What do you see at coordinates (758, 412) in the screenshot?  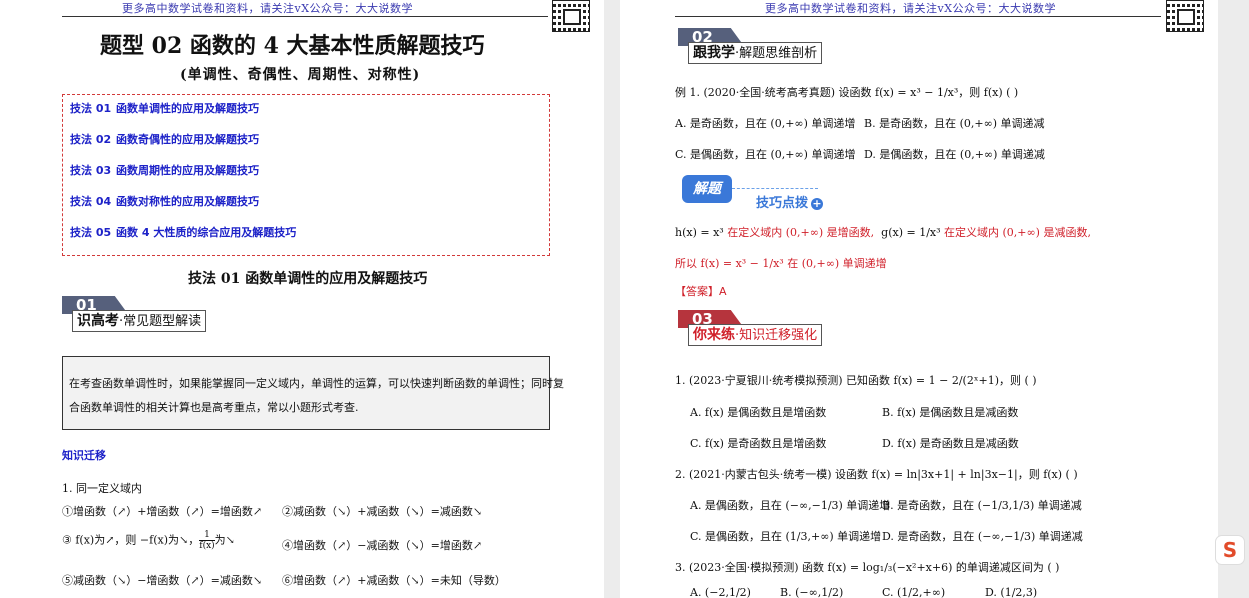 I see `option-a: A. f(x) 是偶函数且是增函数` at bounding box center [758, 412].